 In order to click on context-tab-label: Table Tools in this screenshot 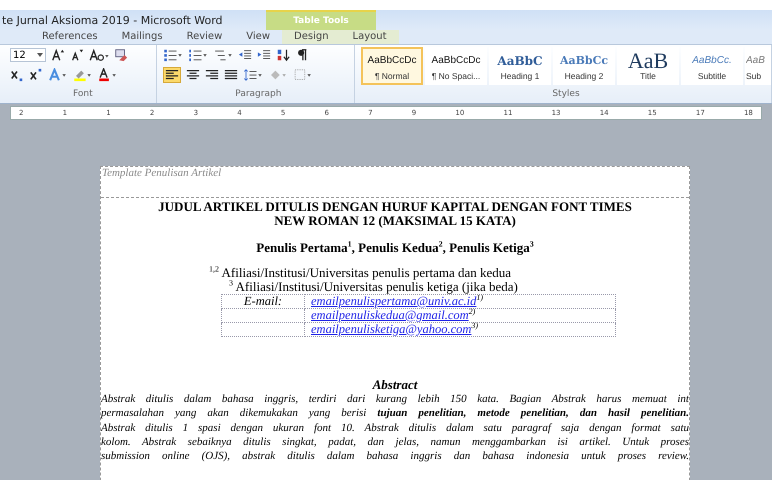, I will do `click(321, 20)`.